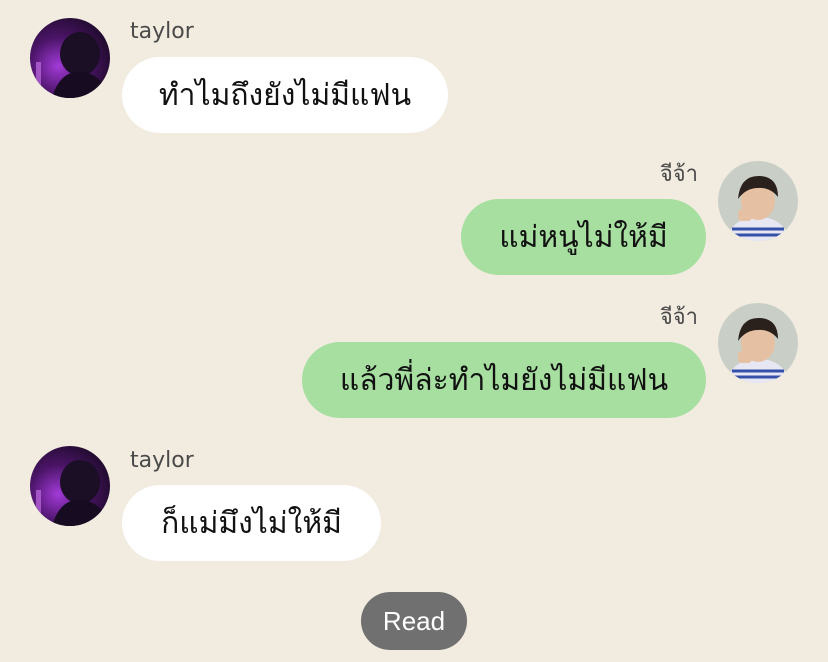  I want to click on message-bubble-incoming: ทำไมถึงยังไม่มีแฟน, so click(285, 95).